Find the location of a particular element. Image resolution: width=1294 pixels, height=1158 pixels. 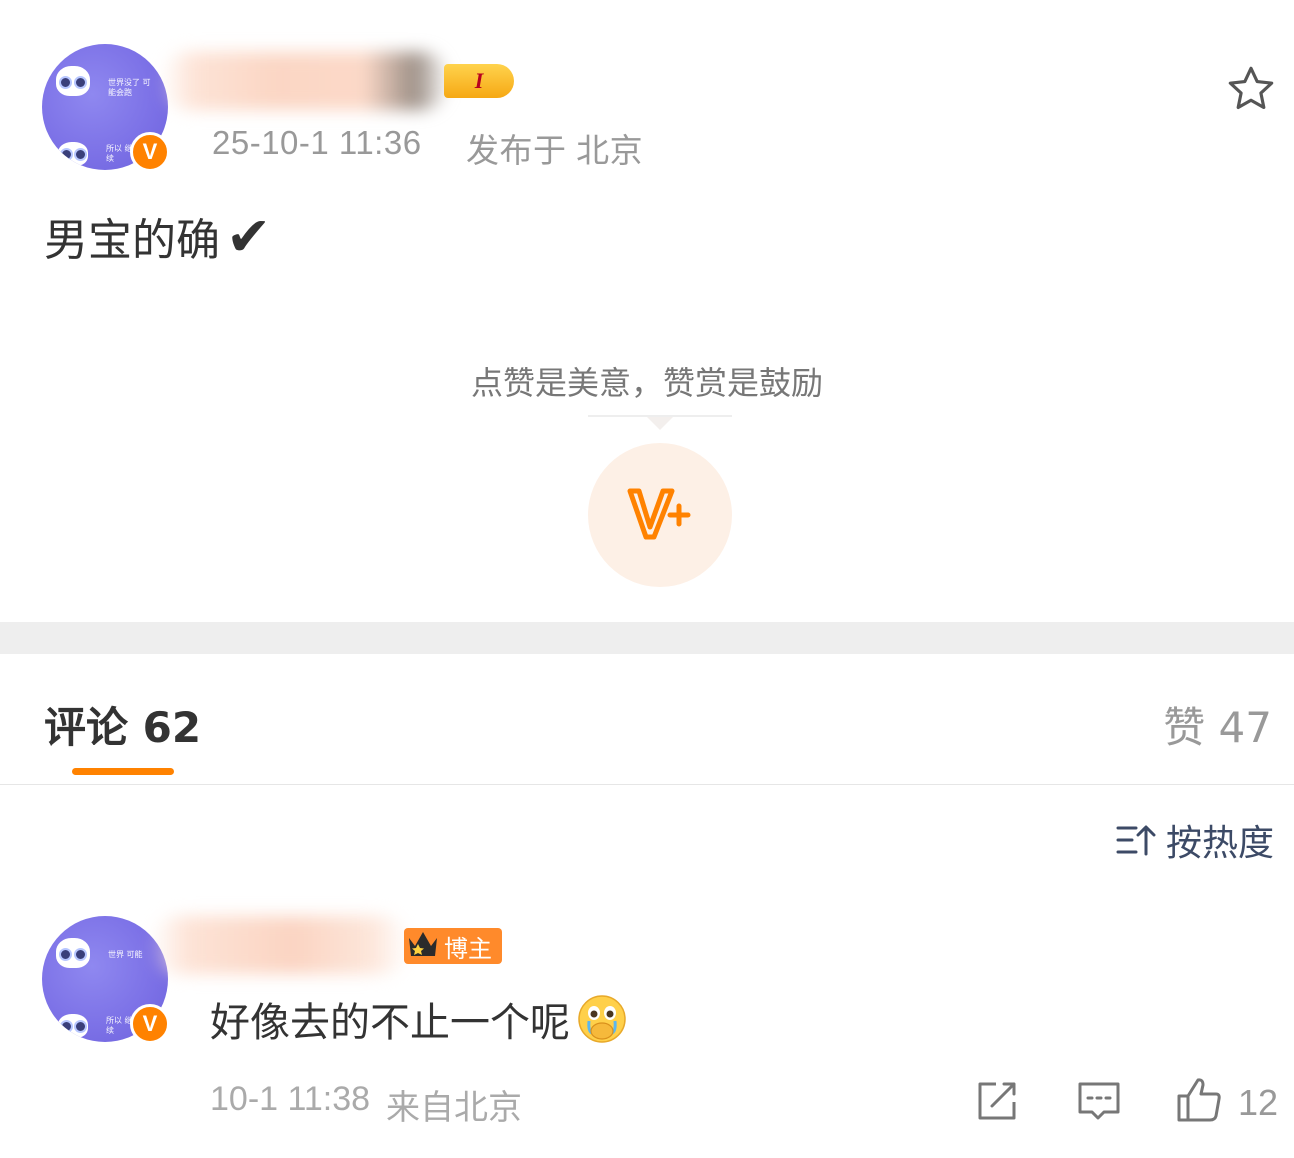

reward-button is located at coordinates (660, 515).